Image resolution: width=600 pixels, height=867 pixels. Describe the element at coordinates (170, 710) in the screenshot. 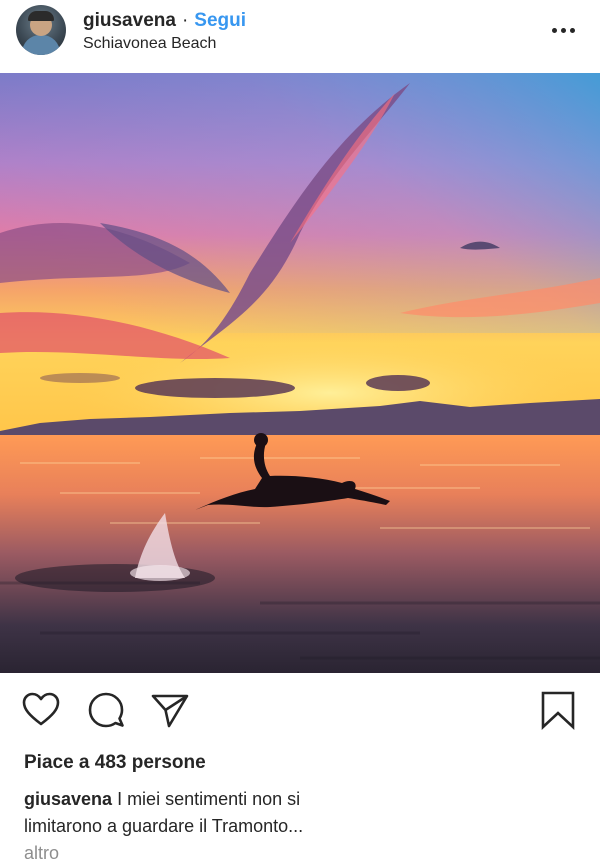

I see `send-icon` at that location.